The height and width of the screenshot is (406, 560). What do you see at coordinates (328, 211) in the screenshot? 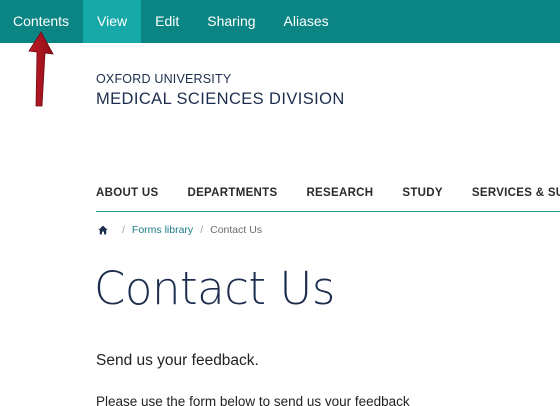
I see `nav-divider` at bounding box center [328, 211].